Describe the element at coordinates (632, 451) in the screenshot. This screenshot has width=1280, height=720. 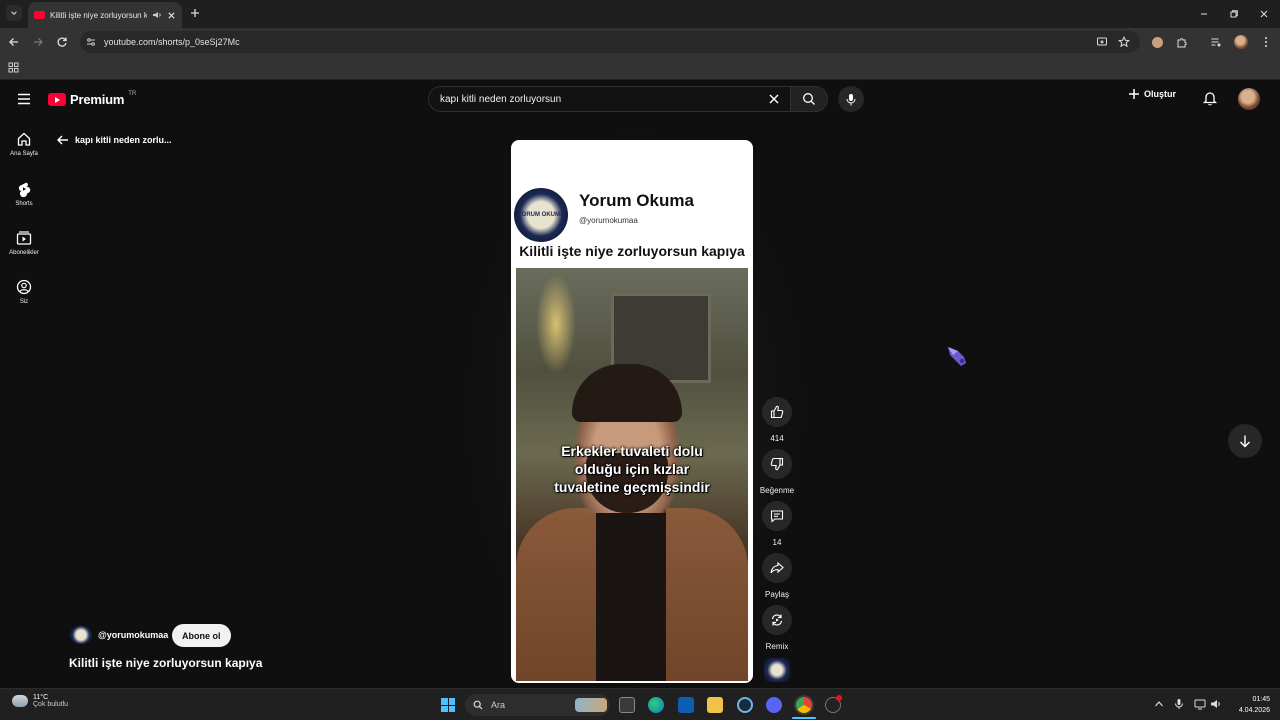
I see `caption-line: Erkekler tuvaleti dolu` at that location.